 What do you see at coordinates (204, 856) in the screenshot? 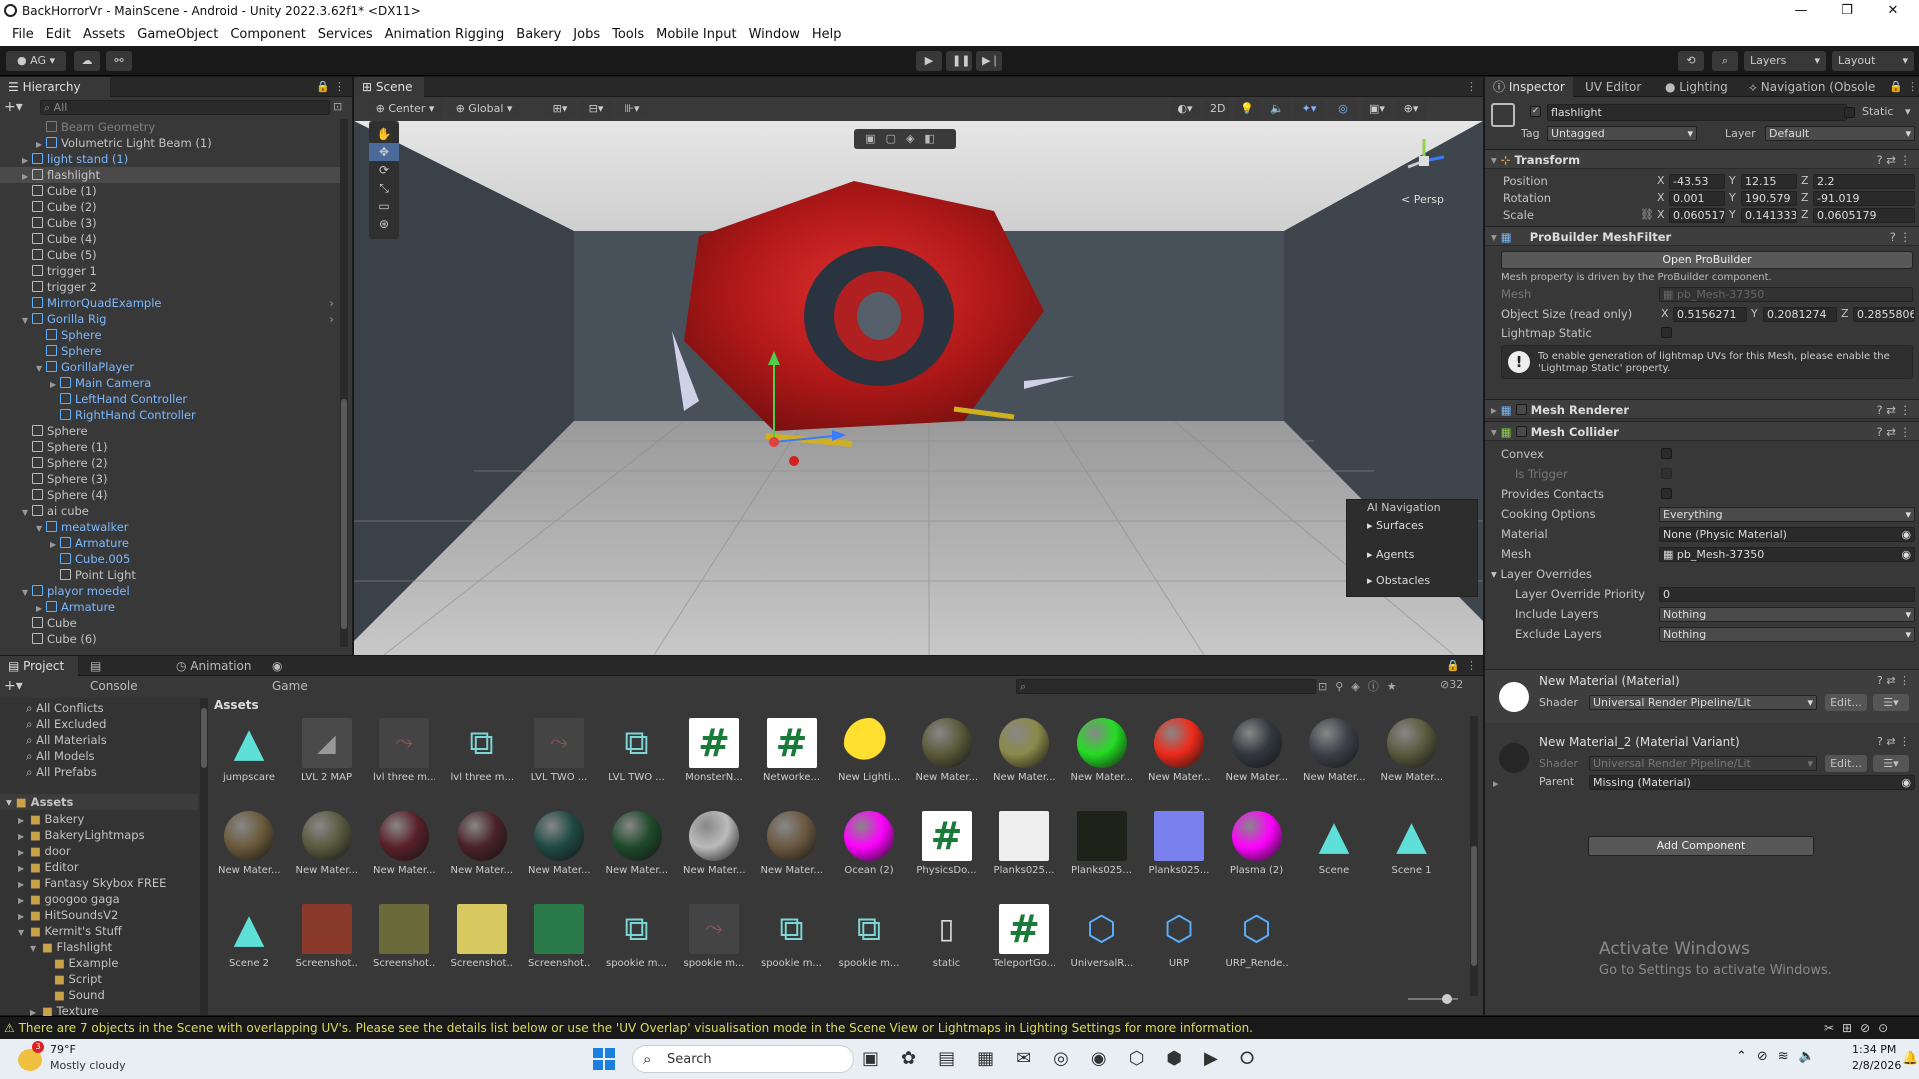
I see `tree-scrollbar` at bounding box center [204, 856].